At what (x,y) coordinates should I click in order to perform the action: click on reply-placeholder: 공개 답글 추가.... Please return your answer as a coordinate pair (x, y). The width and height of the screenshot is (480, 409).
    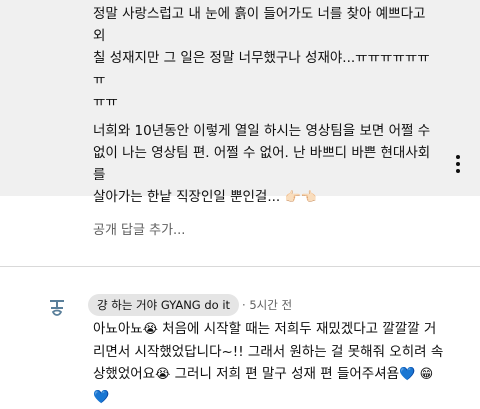
    Looking at the image, I should click on (139, 230).